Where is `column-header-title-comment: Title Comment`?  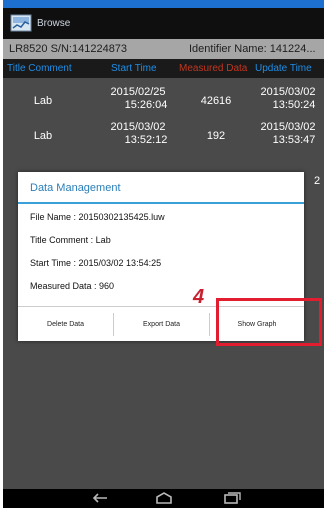
column-header-title-comment: Title Comment is located at coordinates (39, 68).